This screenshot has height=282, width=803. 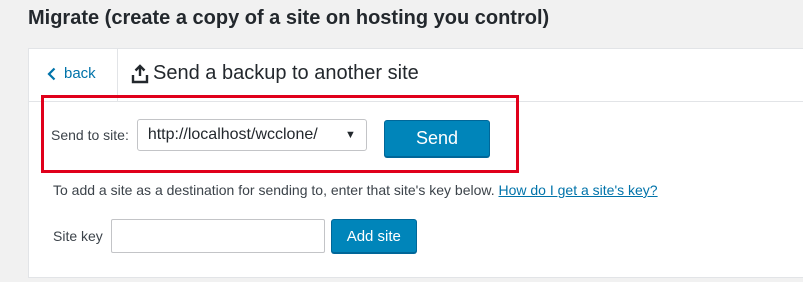 What do you see at coordinates (373, 236) in the screenshot?
I see `add-site-button: Add site` at bounding box center [373, 236].